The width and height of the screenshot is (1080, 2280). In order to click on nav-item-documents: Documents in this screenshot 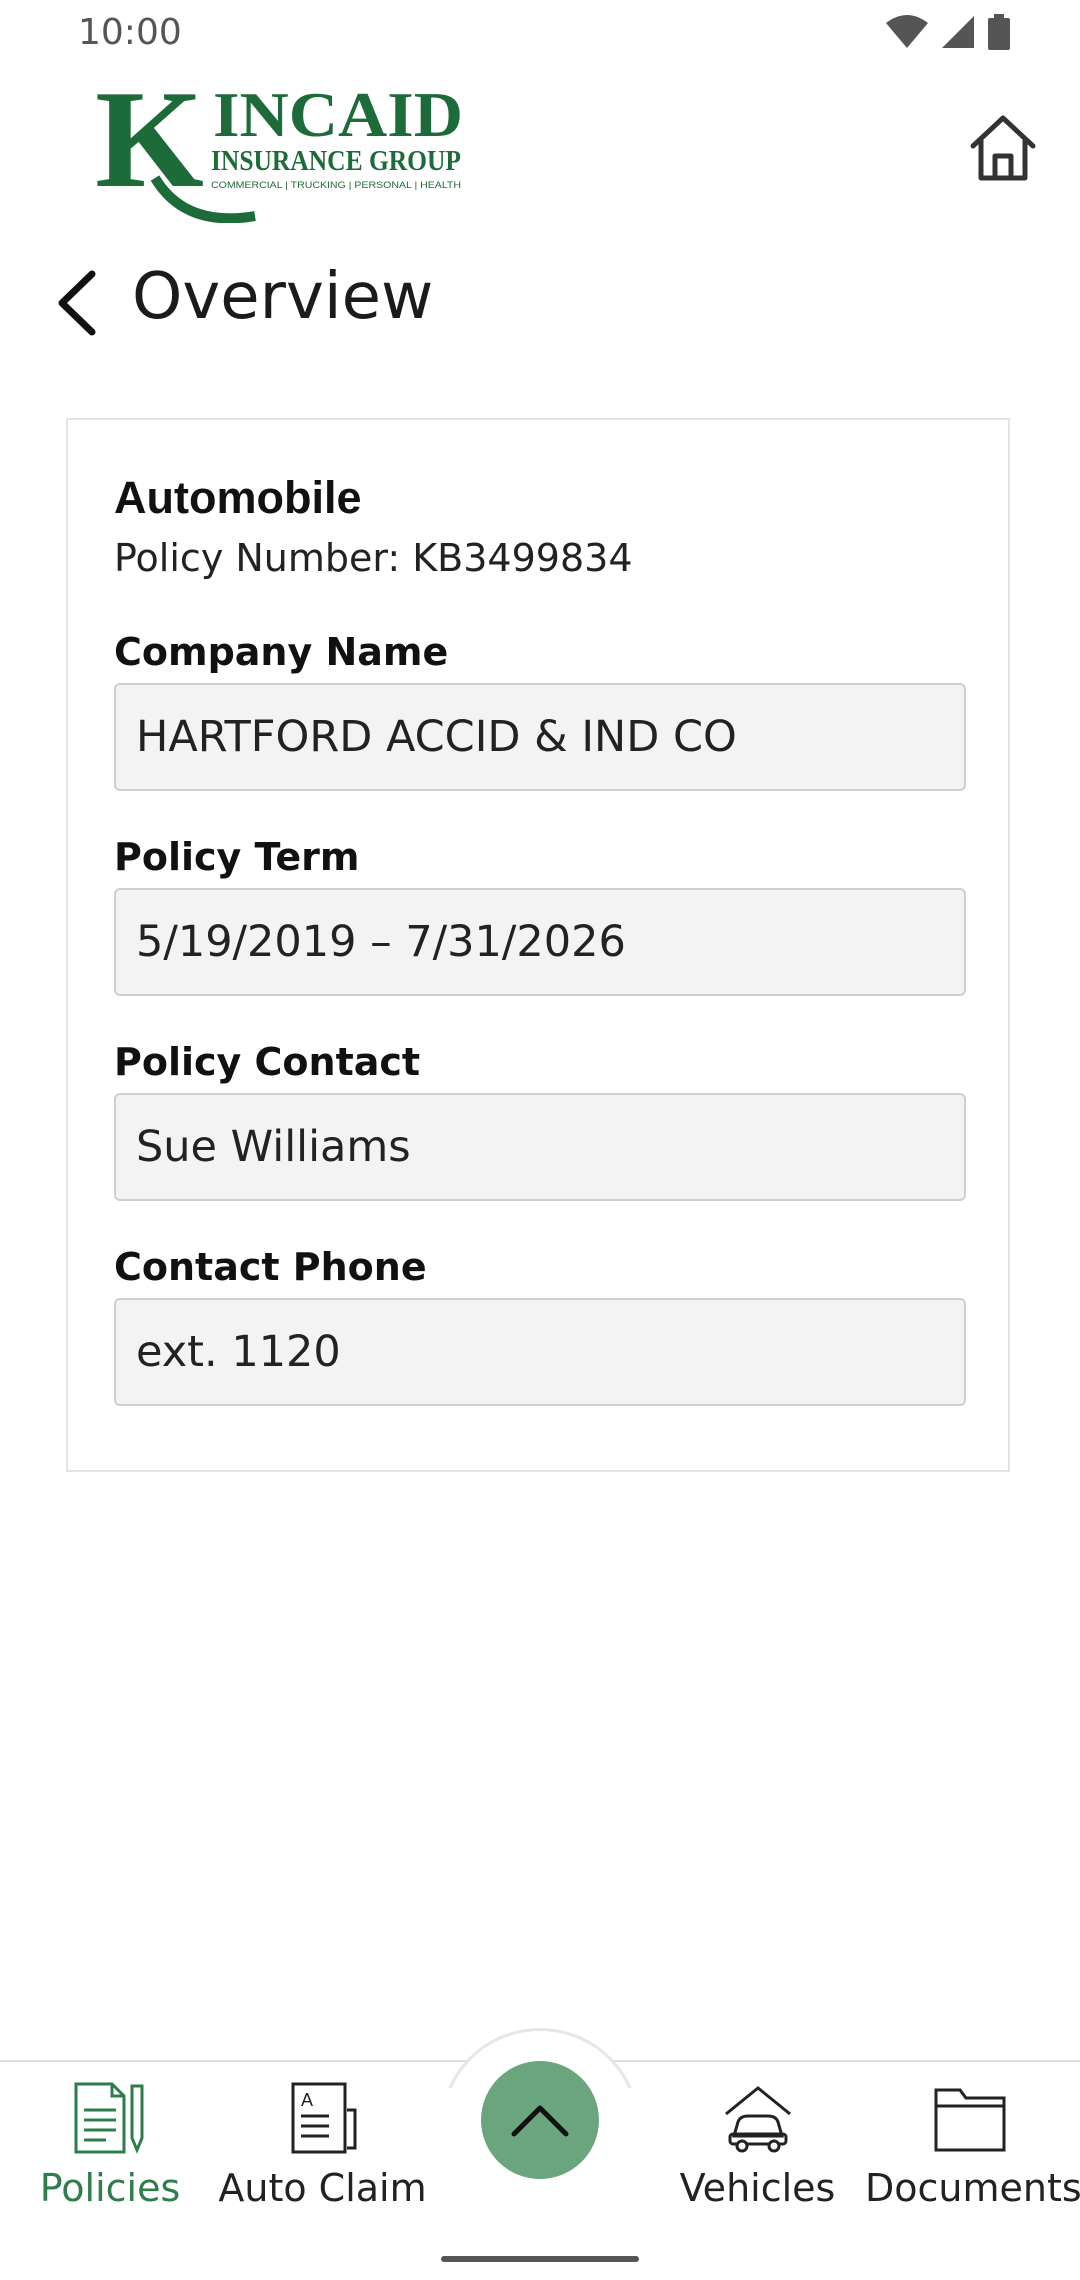, I will do `click(972, 2155)`.